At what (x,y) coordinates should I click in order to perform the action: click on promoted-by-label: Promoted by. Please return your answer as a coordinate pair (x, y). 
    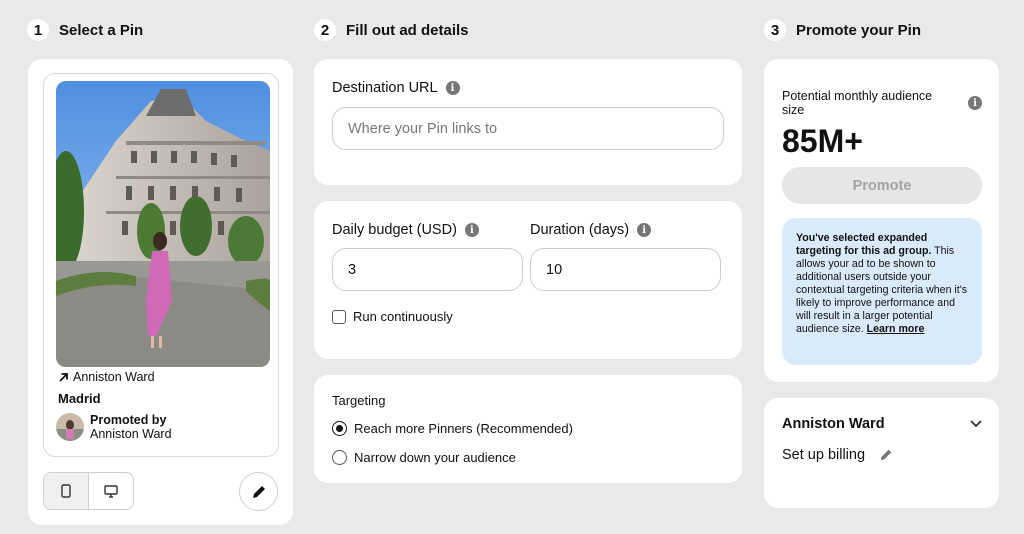
    Looking at the image, I should click on (128, 420).